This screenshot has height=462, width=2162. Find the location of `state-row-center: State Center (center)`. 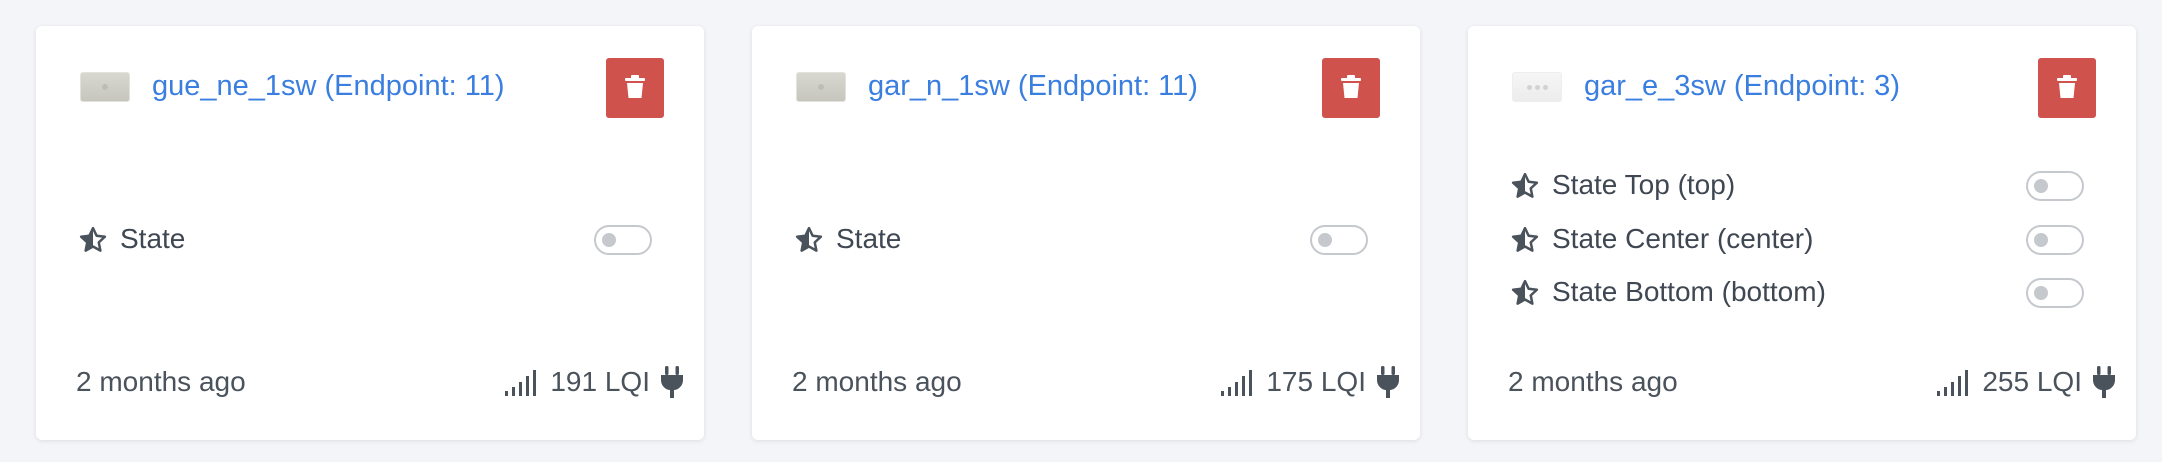

state-row-center: State Center (center) is located at coordinates (1797, 240).